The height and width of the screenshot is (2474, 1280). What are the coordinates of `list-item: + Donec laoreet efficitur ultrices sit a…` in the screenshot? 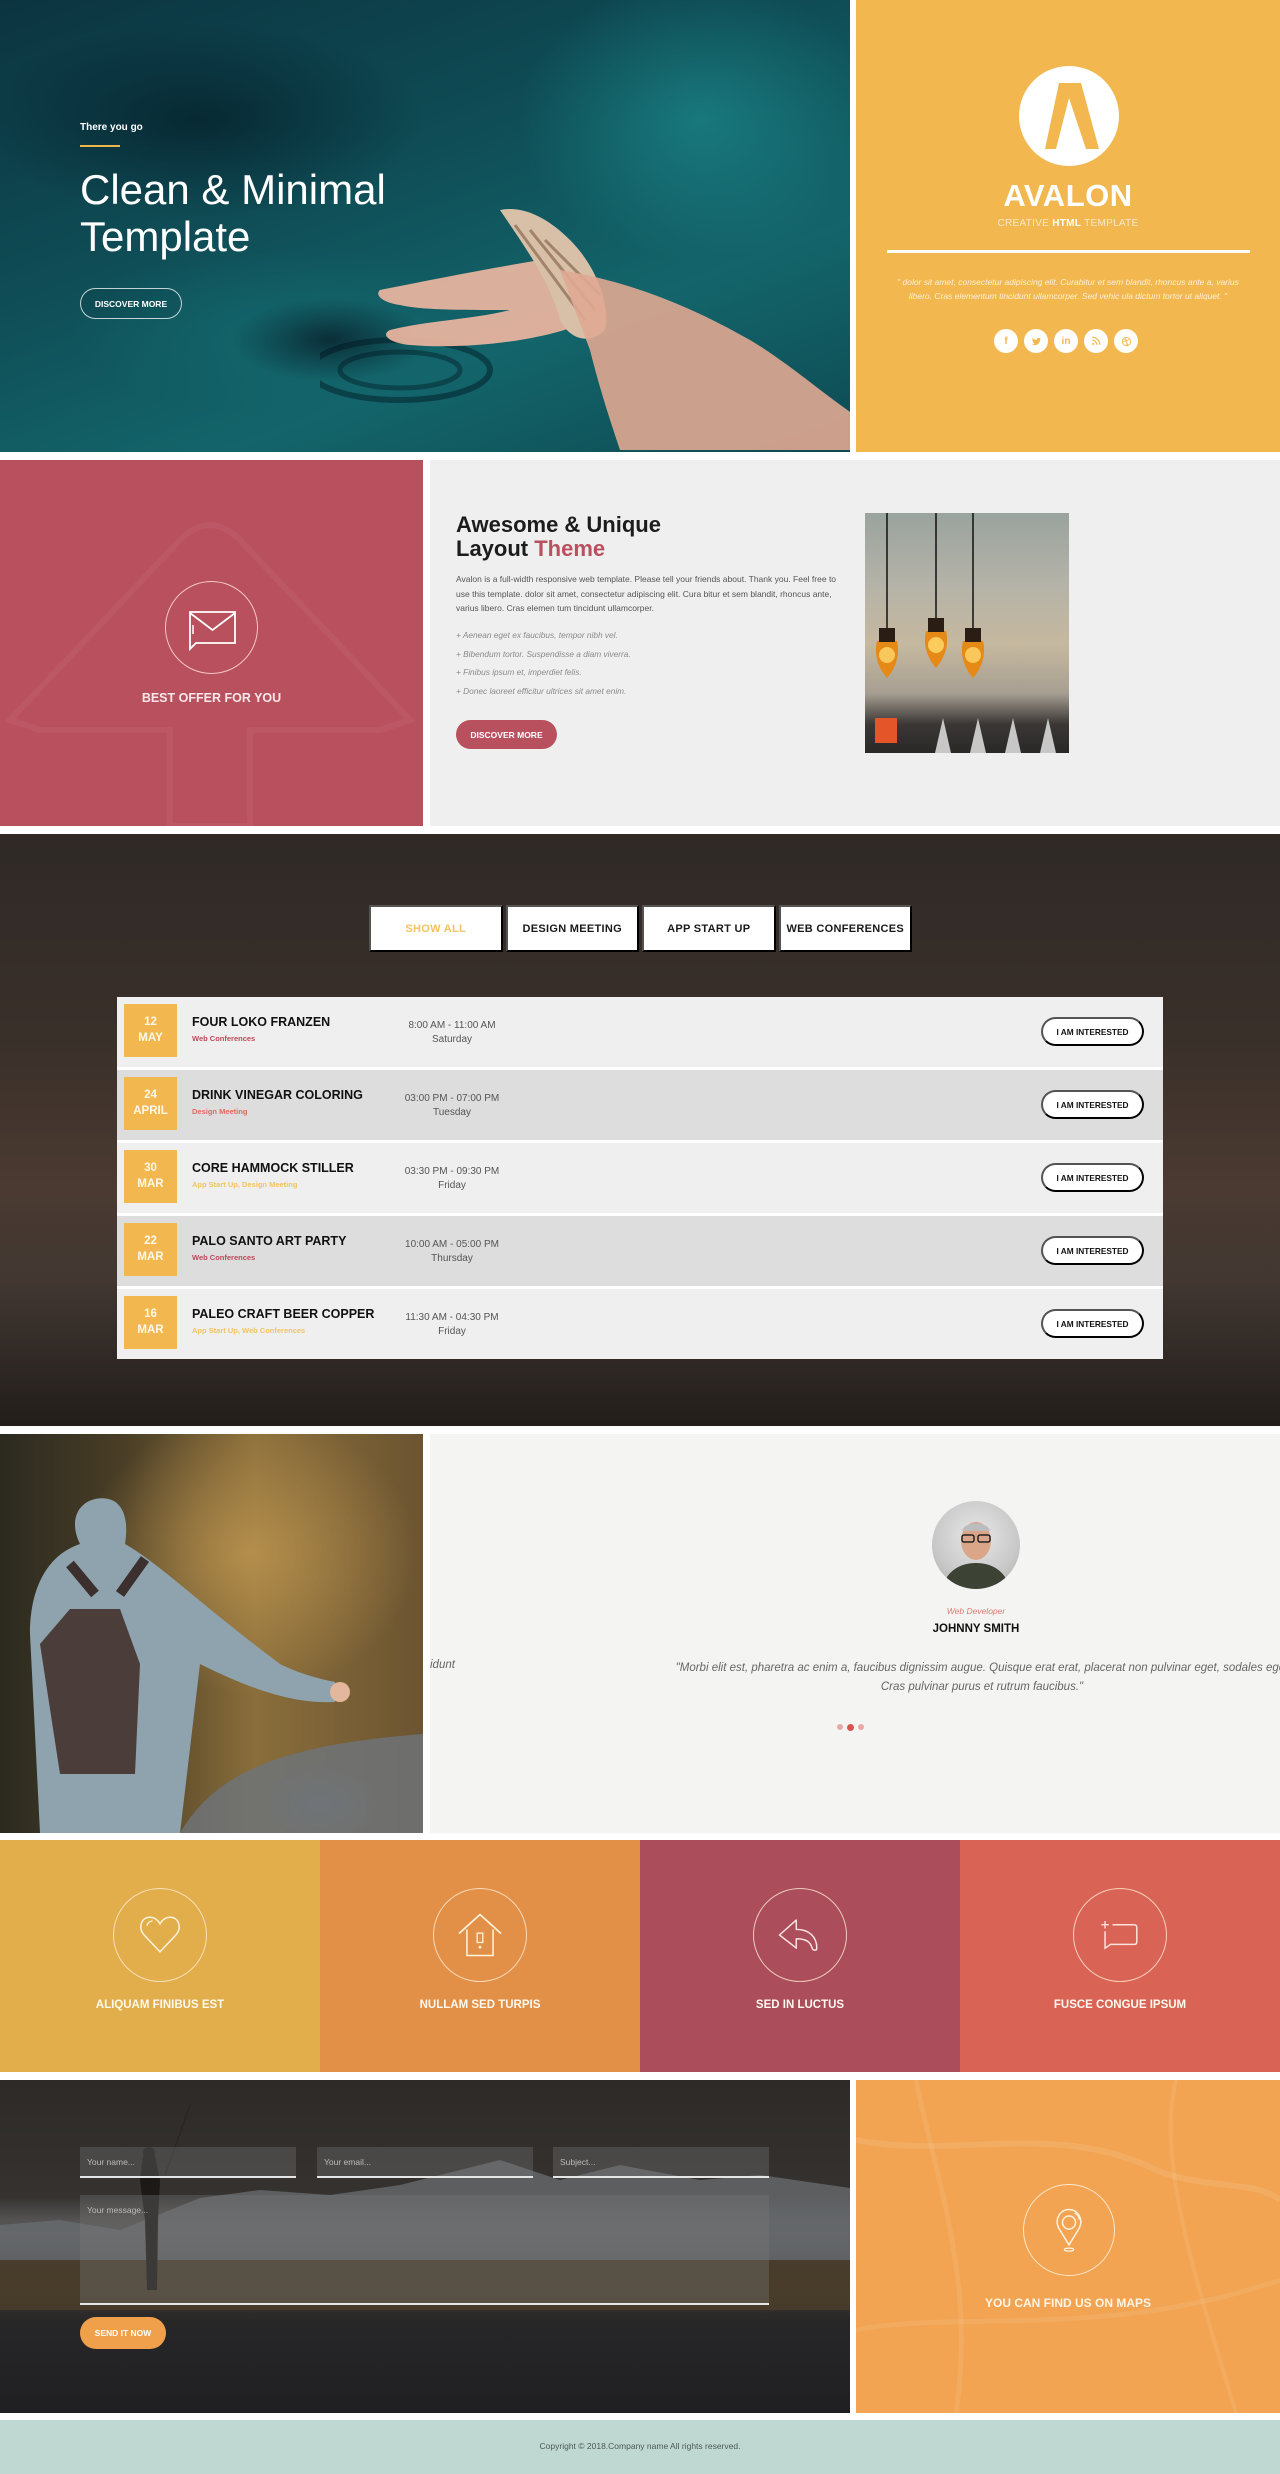 It's located at (541, 691).